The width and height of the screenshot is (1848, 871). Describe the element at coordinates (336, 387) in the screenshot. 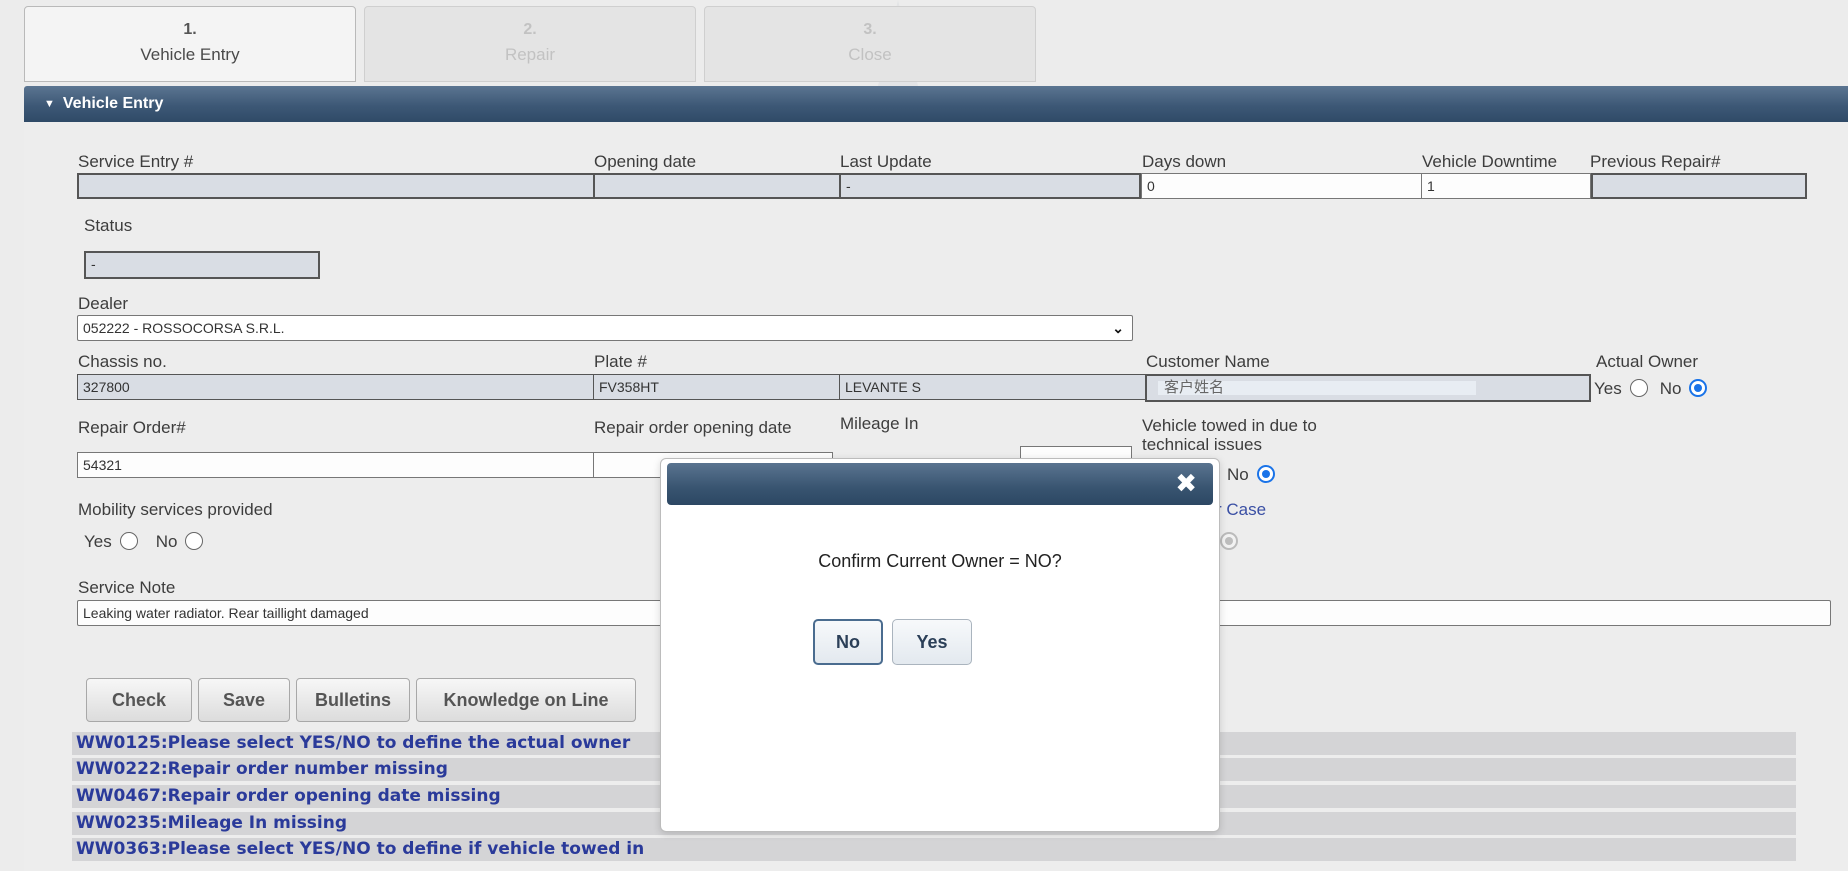

I see `chassis-field: 327800` at that location.